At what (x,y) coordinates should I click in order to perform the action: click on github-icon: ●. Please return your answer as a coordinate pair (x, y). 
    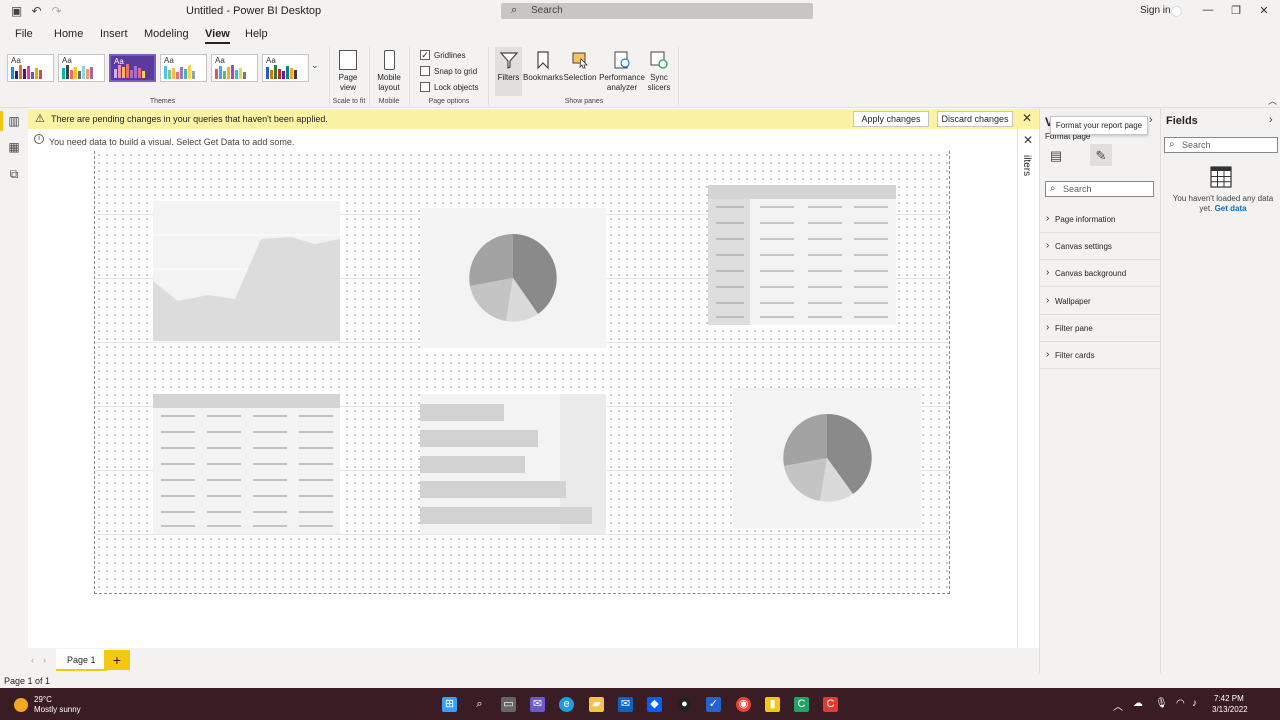
    Looking at the image, I should click on (684, 704).